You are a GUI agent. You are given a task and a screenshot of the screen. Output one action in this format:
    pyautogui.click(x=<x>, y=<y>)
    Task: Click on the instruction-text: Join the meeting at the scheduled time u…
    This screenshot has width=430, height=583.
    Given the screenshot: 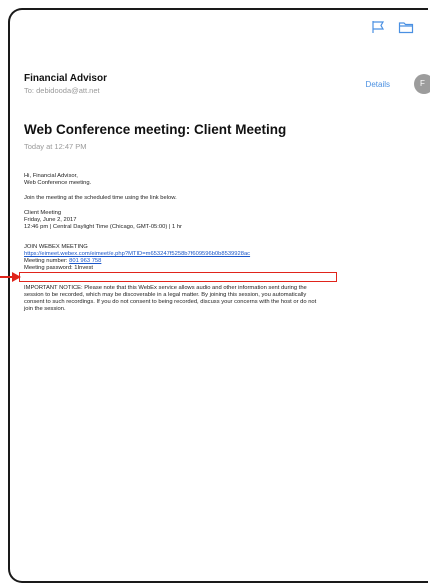 What is the action you would take?
    pyautogui.click(x=100, y=198)
    